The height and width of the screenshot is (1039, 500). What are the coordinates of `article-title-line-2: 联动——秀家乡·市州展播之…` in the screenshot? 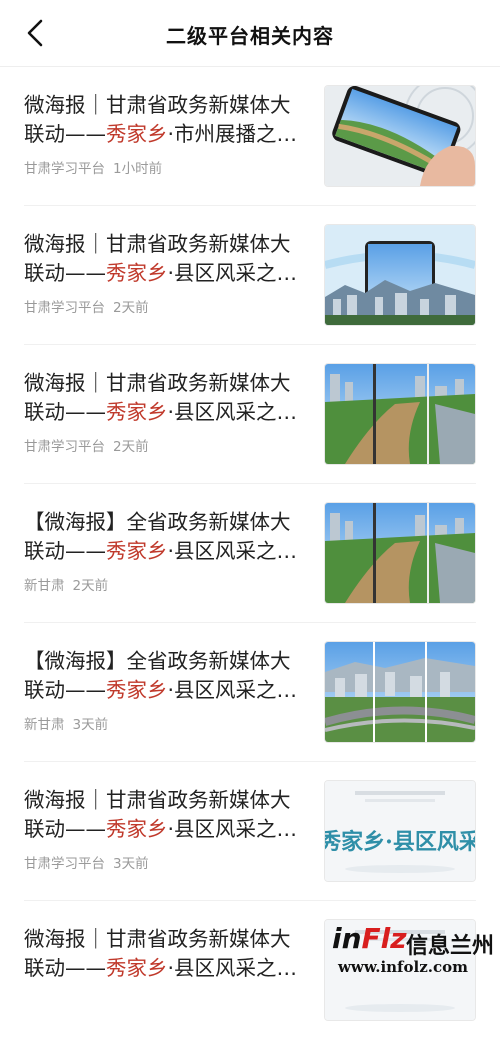 It's located at (169, 134).